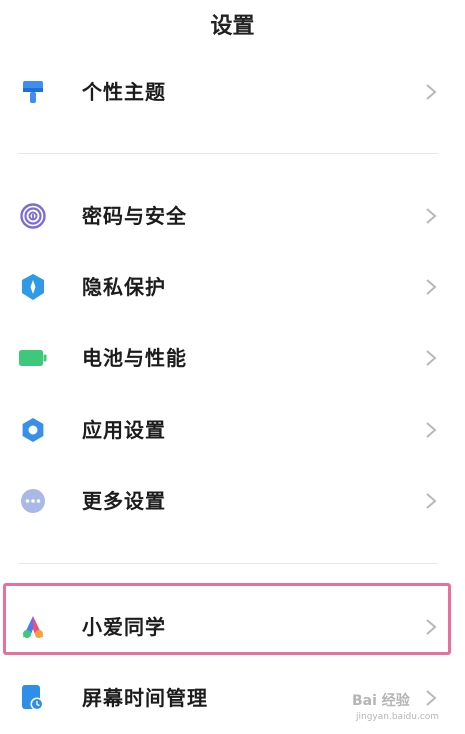 This screenshot has height=734, width=465. What do you see at coordinates (124, 501) in the screenshot?
I see `settings-item-label: 更多设置` at bounding box center [124, 501].